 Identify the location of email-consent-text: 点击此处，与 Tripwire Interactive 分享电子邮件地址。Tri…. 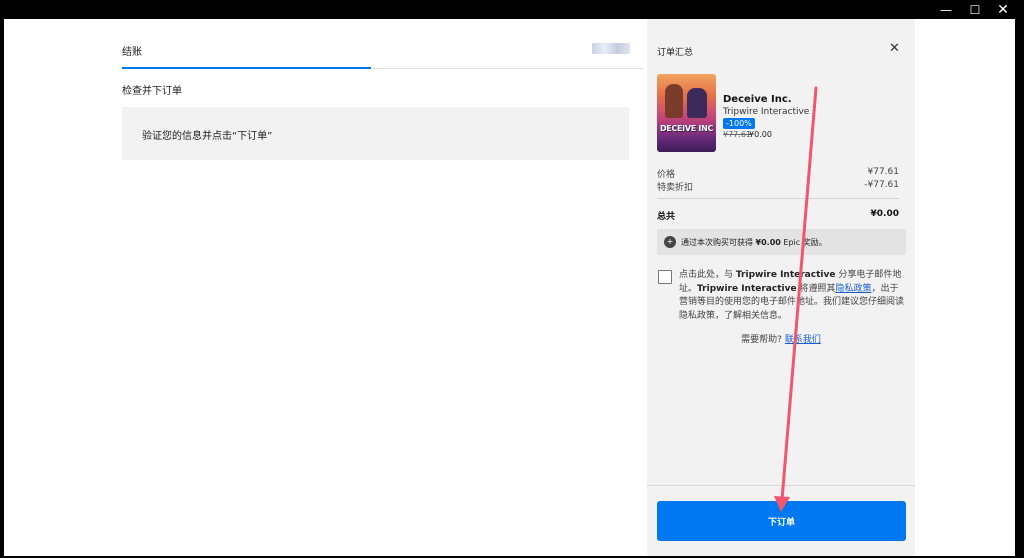
(792, 295).